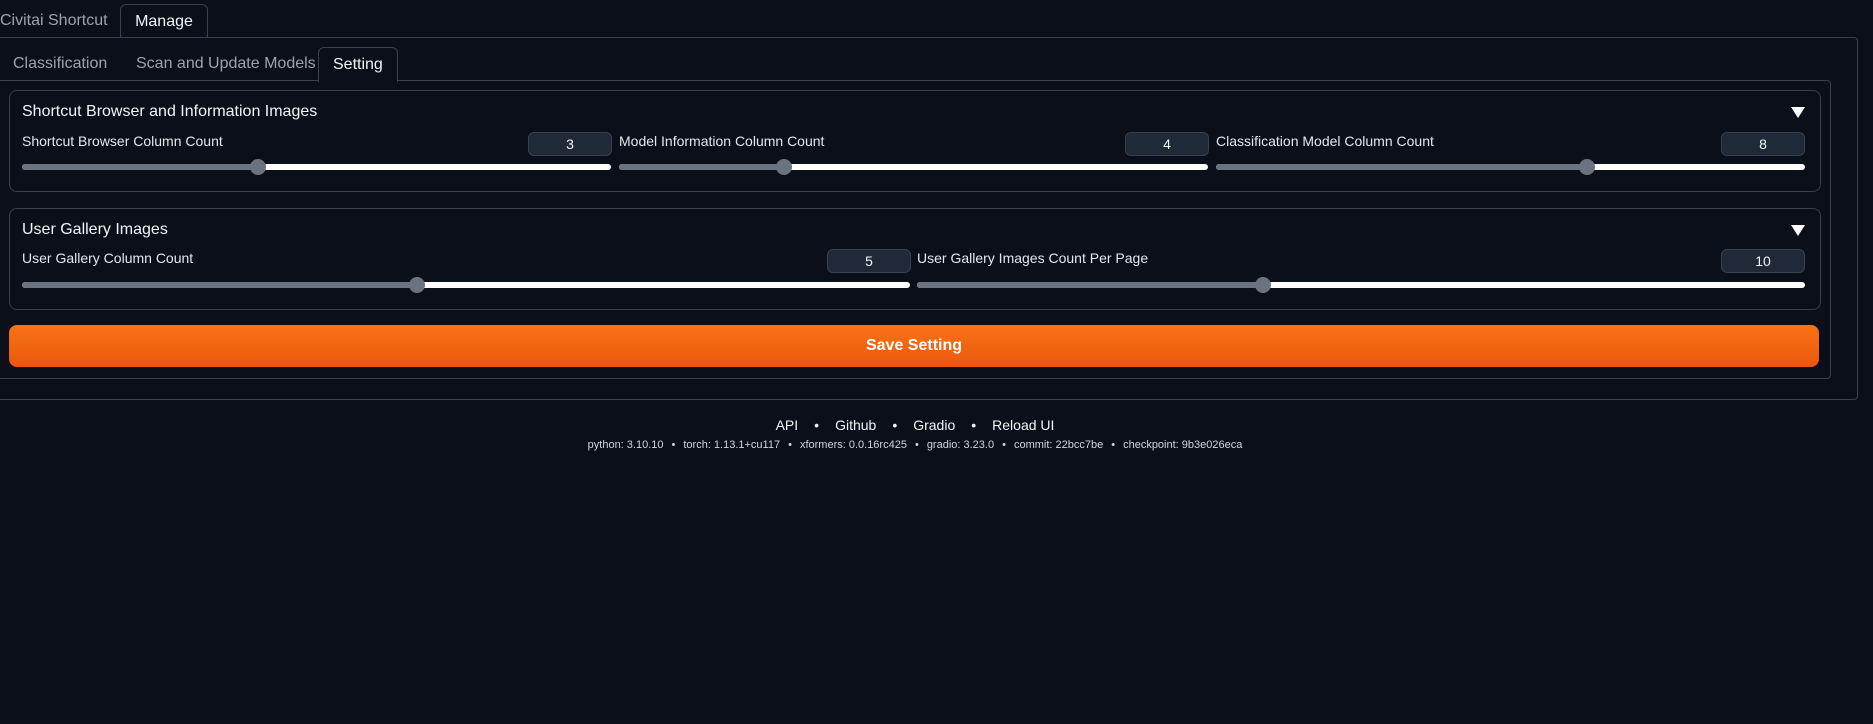 This screenshot has width=1873, height=724. What do you see at coordinates (54, 24) in the screenshot?
I see `tab-civitai-shortcut: Civitai Shortcut` at bounding box center [54, 24].